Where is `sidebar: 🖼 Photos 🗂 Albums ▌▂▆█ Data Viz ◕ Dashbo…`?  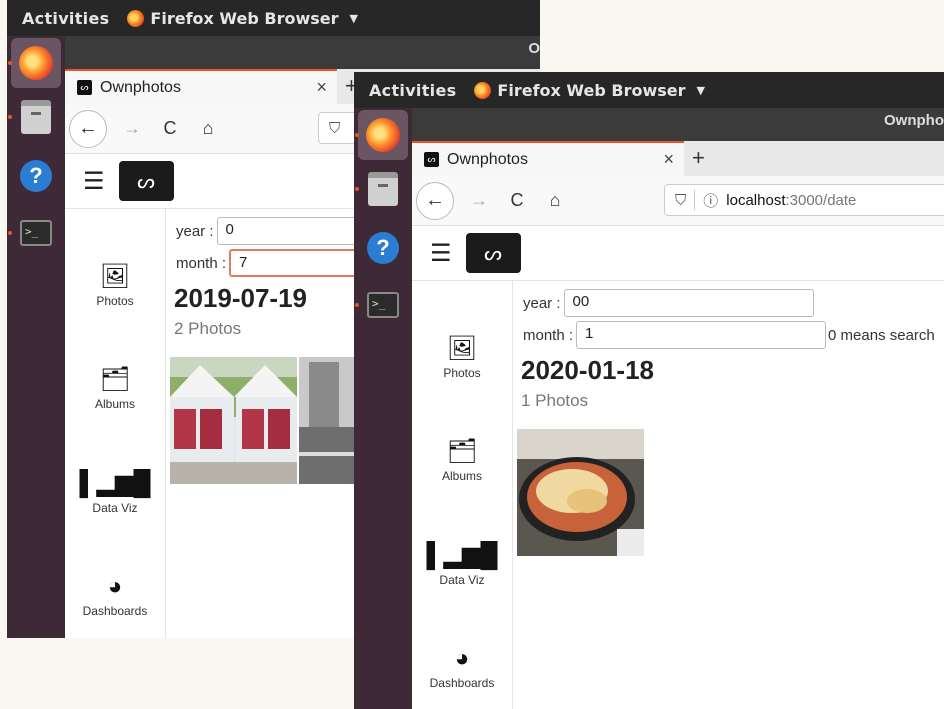
sidebar: 🖼 Photos 🗂 Albums ▌▂▆█ Data Viz ◕ Dashbo… is located at coordinates (115, 423).